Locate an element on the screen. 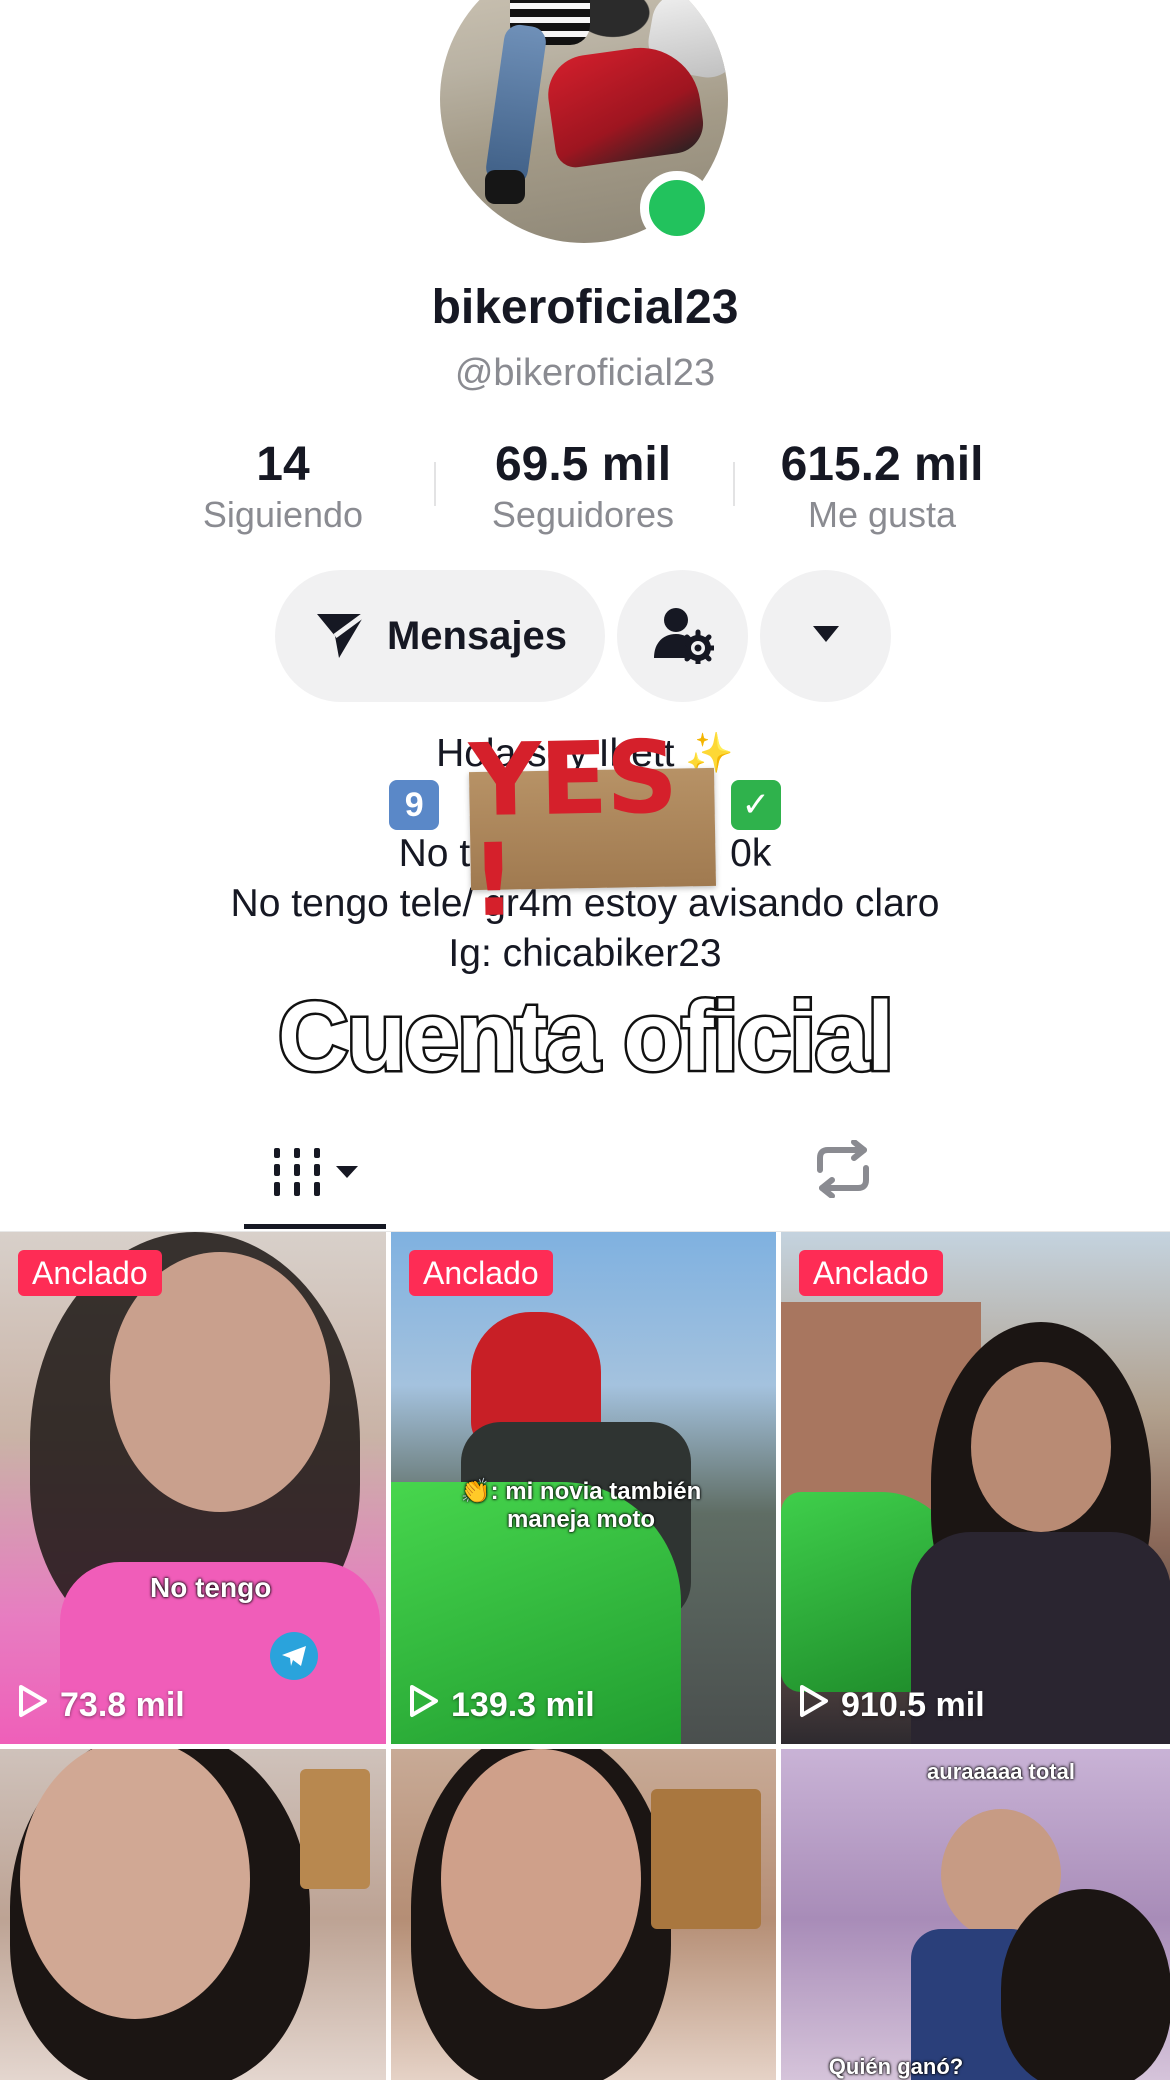 Image resolution: width=1170 pixels, height=2080 pixels. stat-likes-label: Me gusta is located at coordinates (882, 514).